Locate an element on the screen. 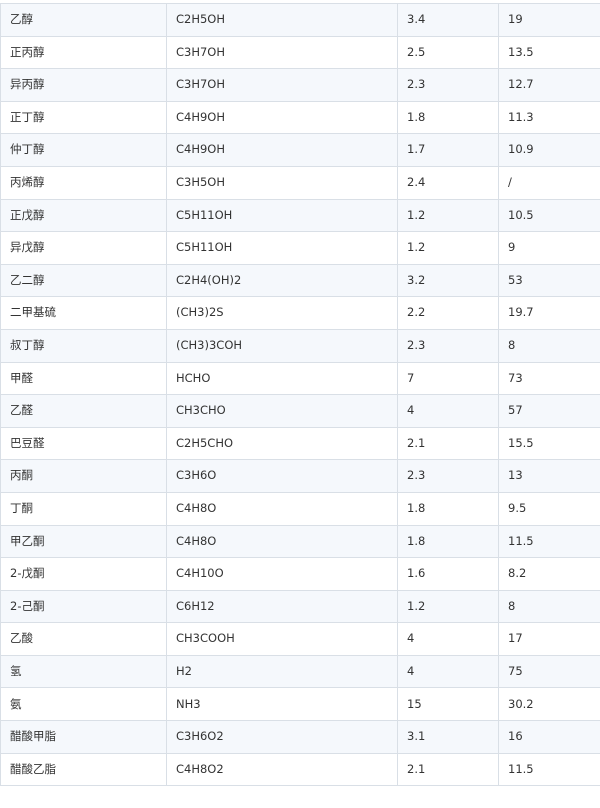  formula-cell: C2H5CHO is located at coordinates (282, 443).